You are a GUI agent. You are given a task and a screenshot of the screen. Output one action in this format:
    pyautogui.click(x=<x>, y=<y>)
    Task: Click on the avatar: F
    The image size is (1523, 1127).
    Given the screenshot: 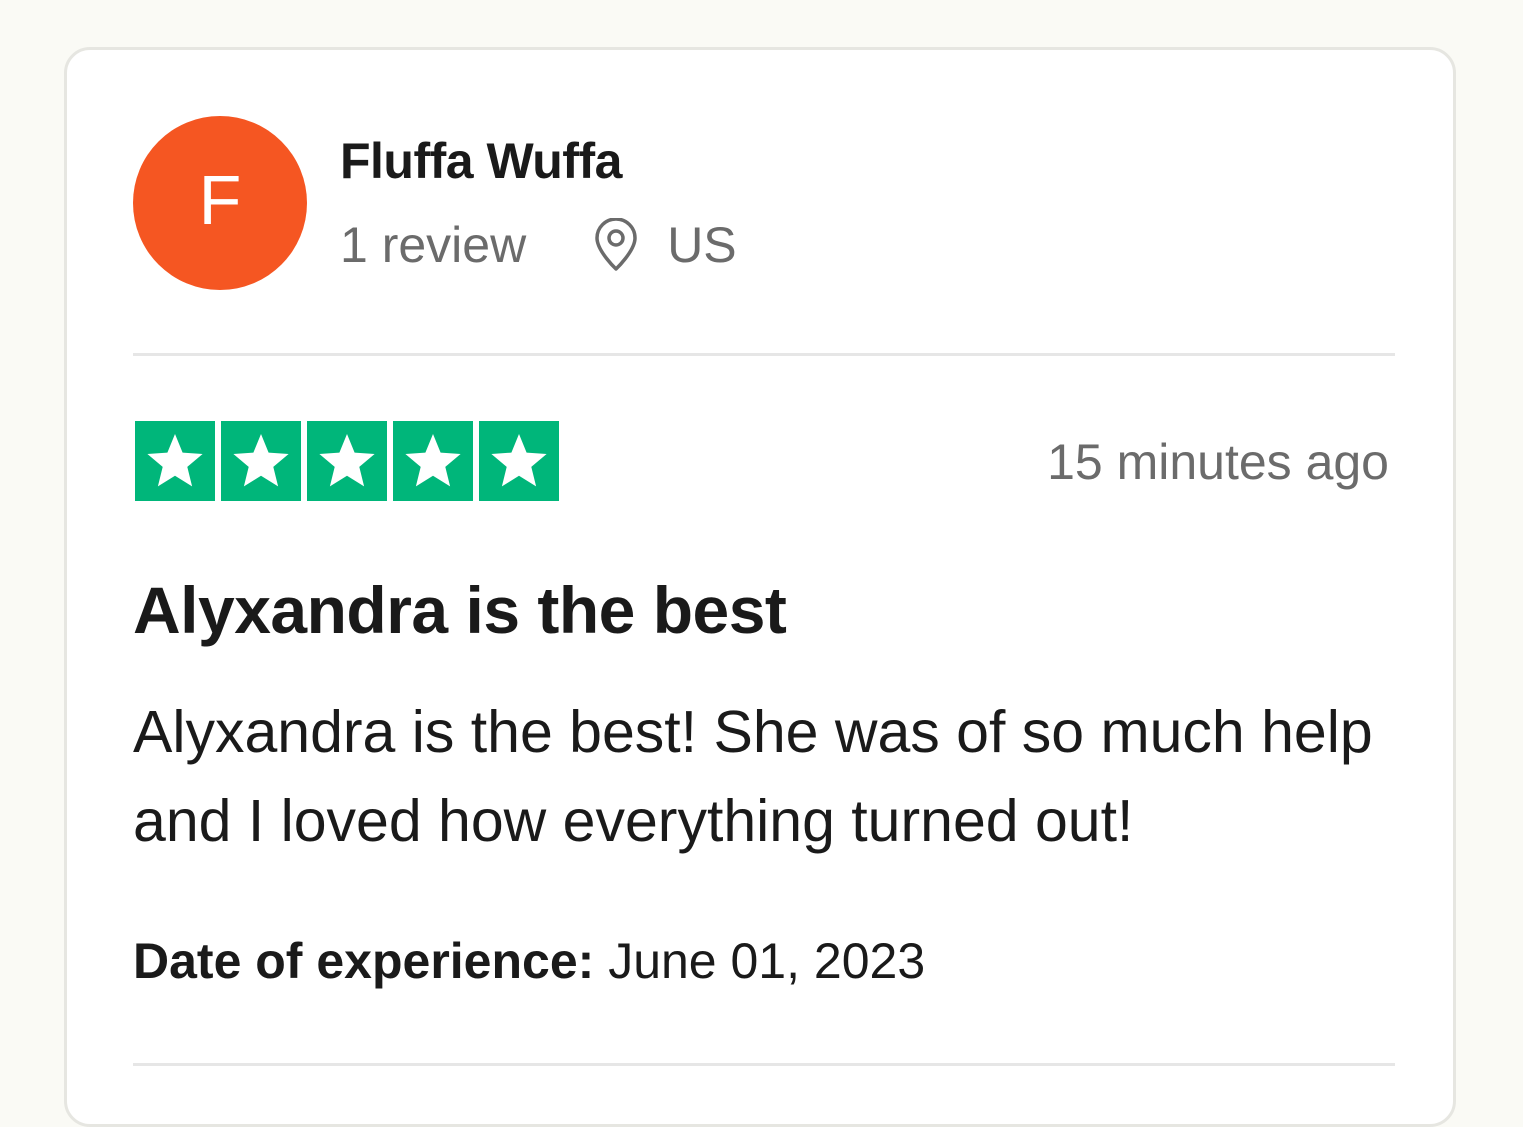 What is the action you would take?
    pyautogui.click(x=220, y=203)
    